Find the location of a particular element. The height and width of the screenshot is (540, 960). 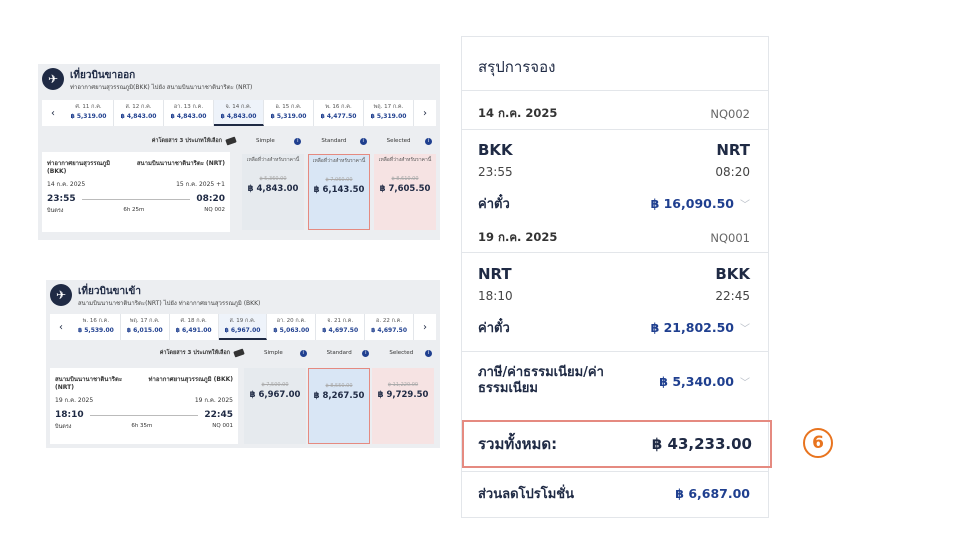

date-option: อา. 13 ก.ค. ฿ 4,843.00 is located at coordinates (189, 113).